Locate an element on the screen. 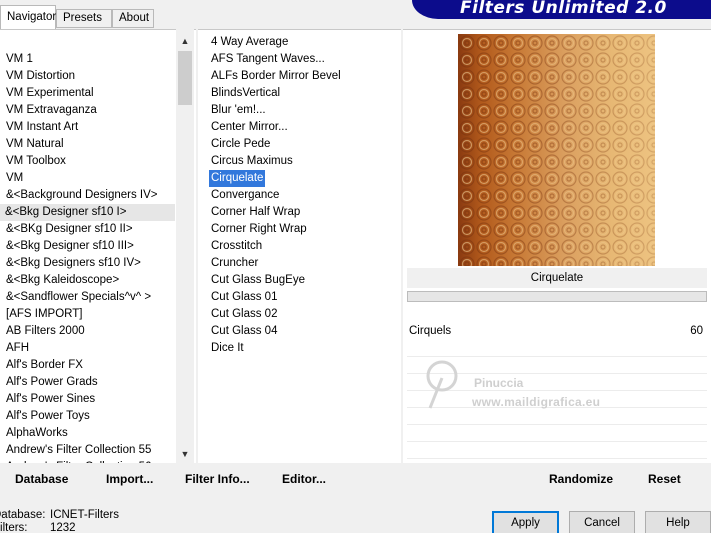 This screenshot has height=533, width=711. apply-button: Apply is located at coordinates (525, 522).